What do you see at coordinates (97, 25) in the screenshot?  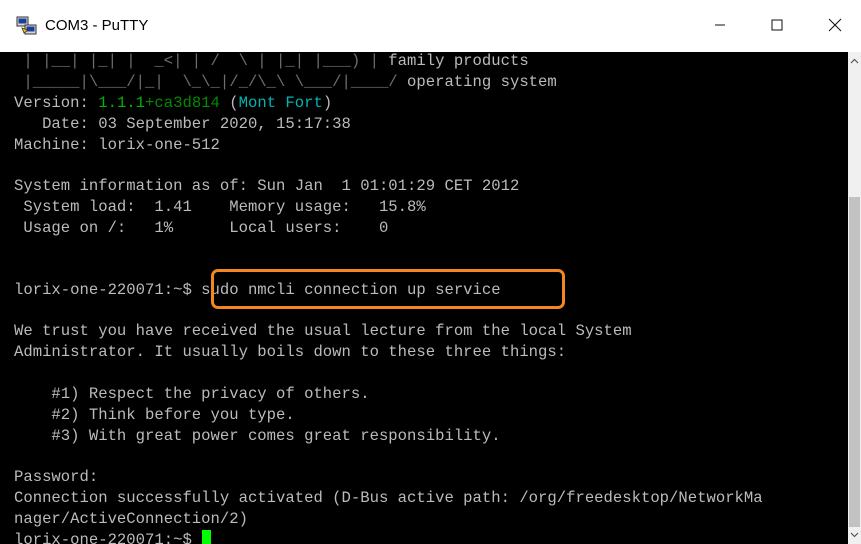 I see `window-title: COM3 - PuTTY` at bounding box center [97, 25].